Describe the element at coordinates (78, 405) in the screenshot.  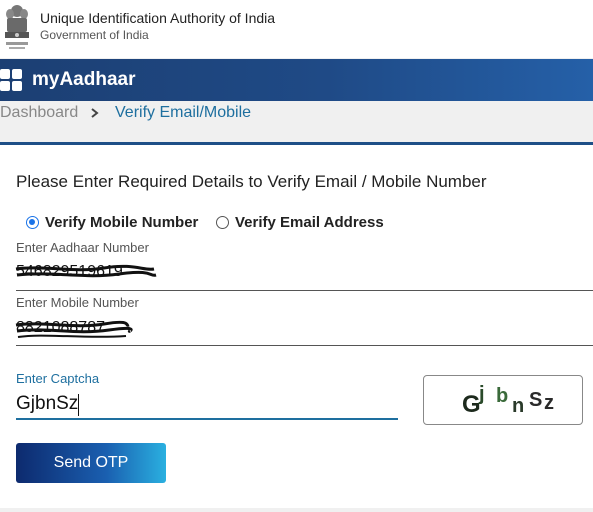
I see `text-caret` at that location.